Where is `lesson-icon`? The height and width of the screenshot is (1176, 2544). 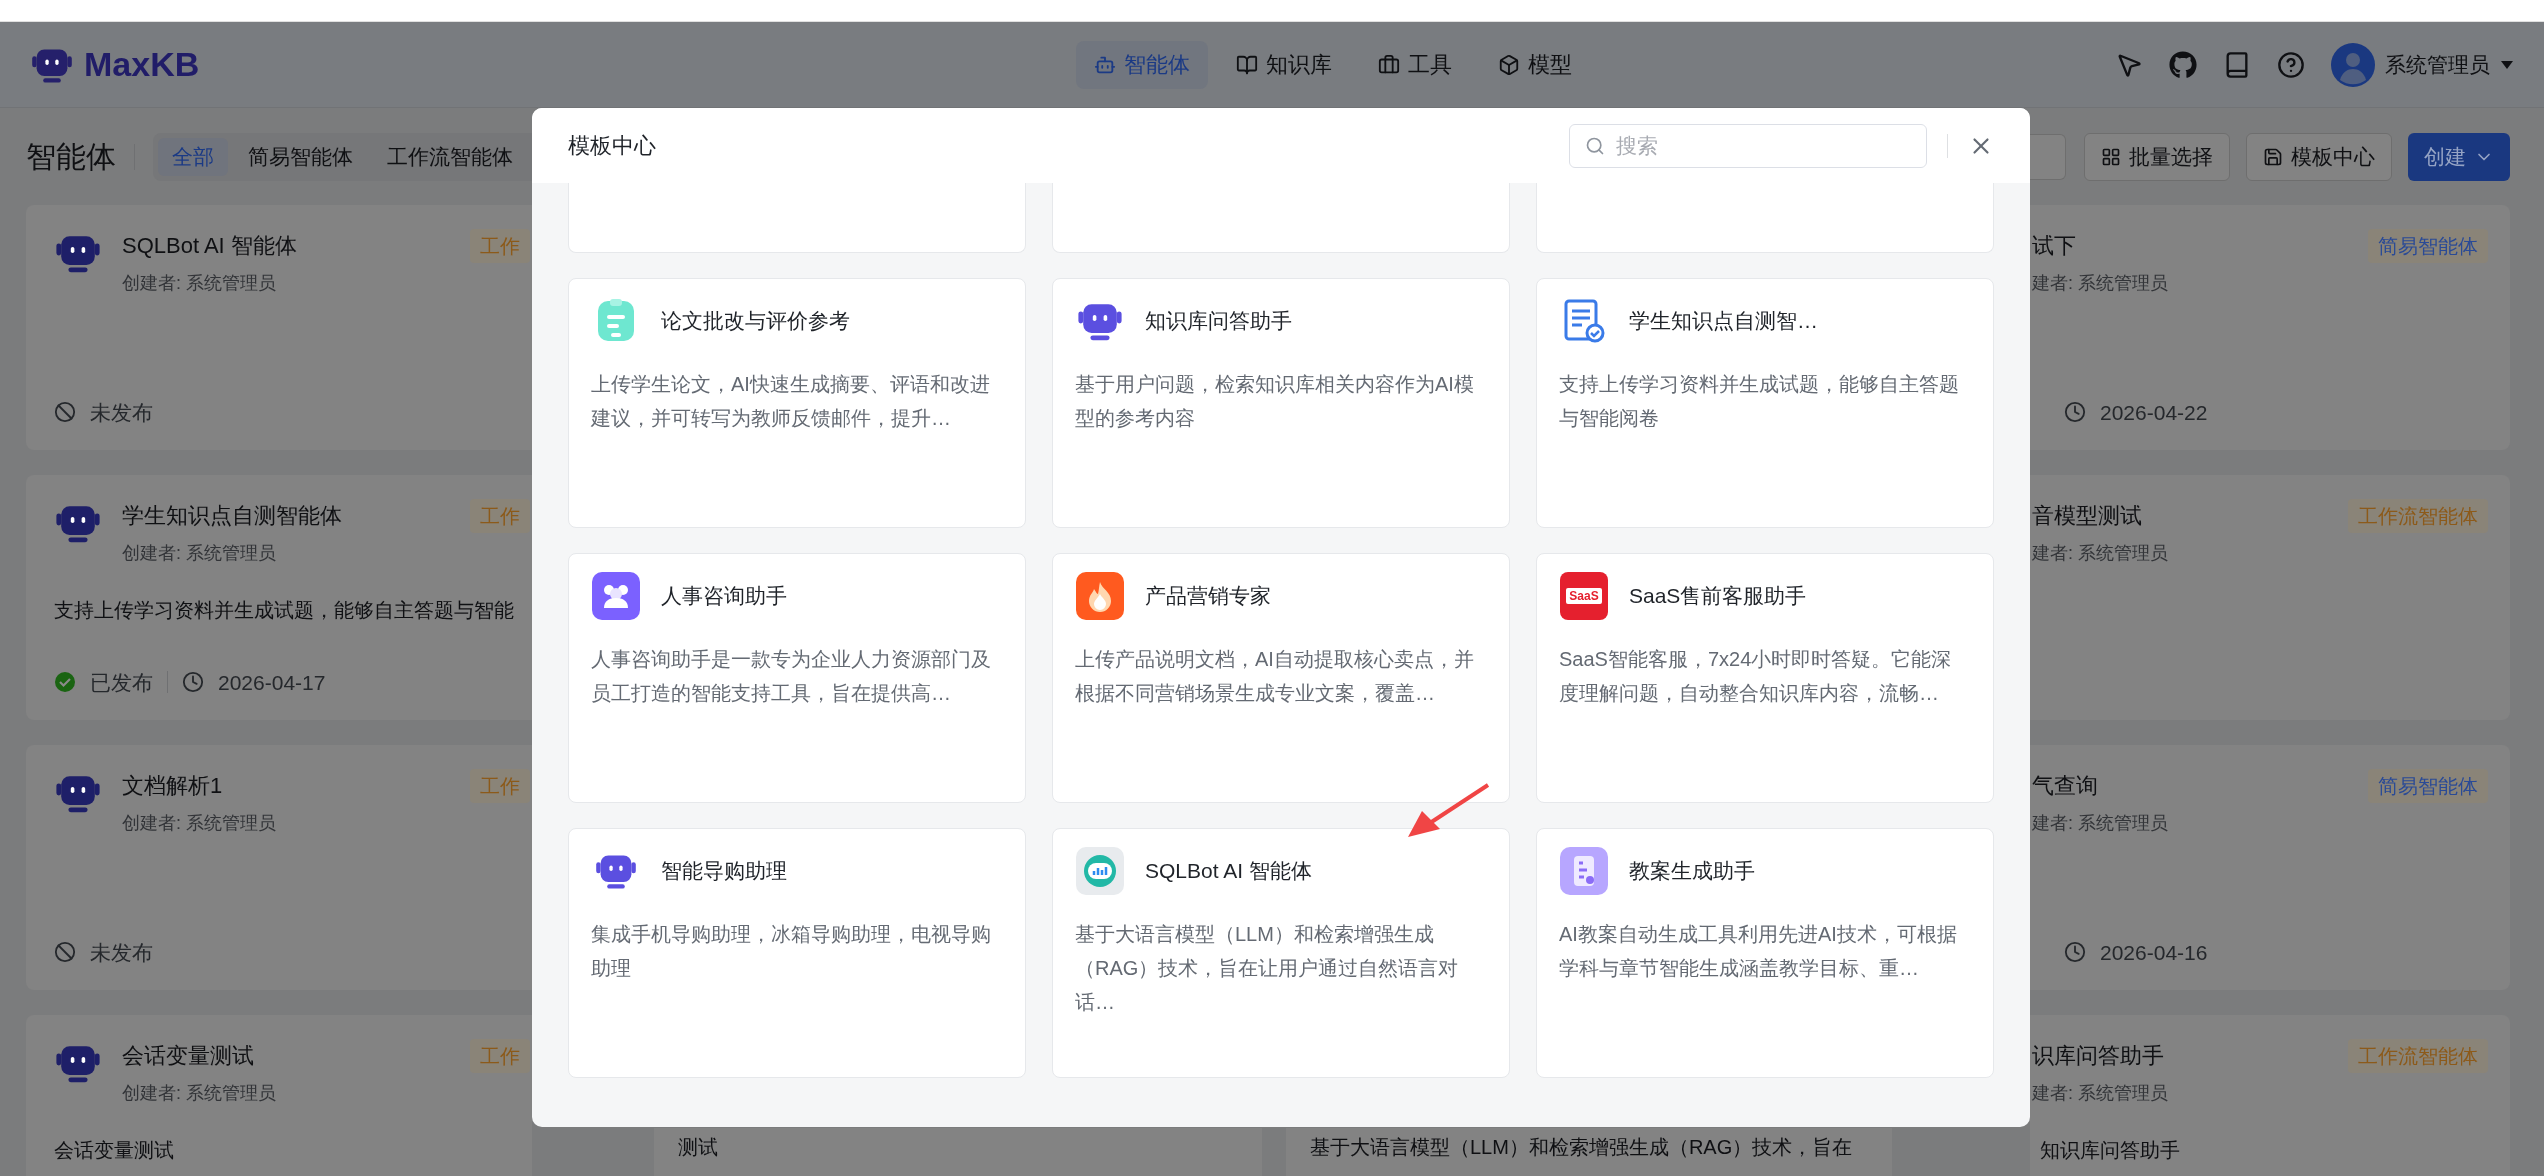
lesson-icon is located at coordinates (1584, 871).